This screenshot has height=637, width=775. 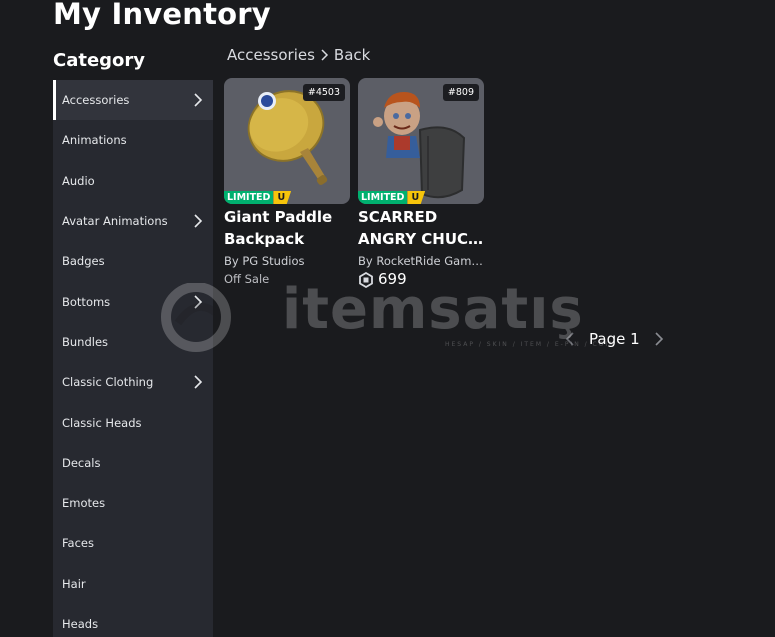 I want to click on sidebar-item-bottoms: Bottoms, so click(x=133, y=301).